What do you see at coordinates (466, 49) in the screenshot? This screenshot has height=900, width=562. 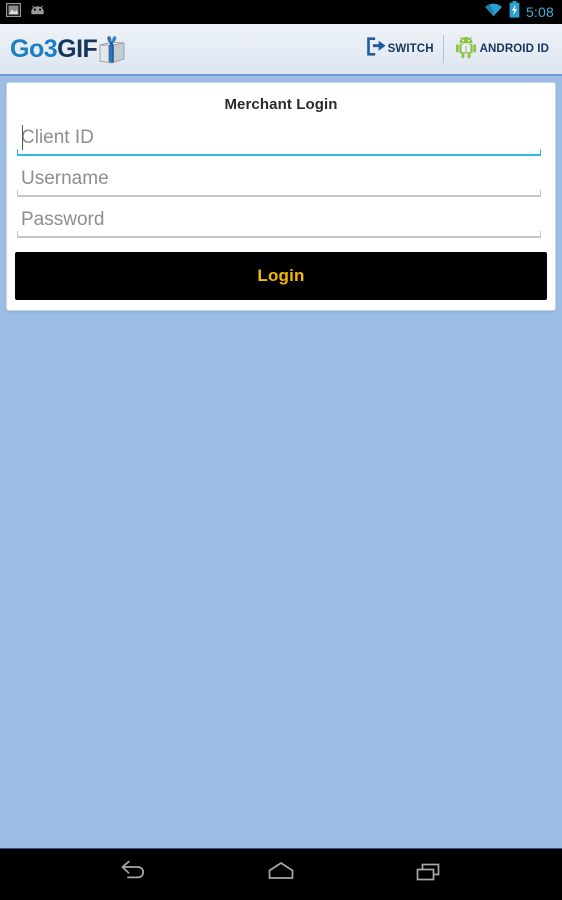 I see `android-robot-icon` at bounding box center [466, 49].